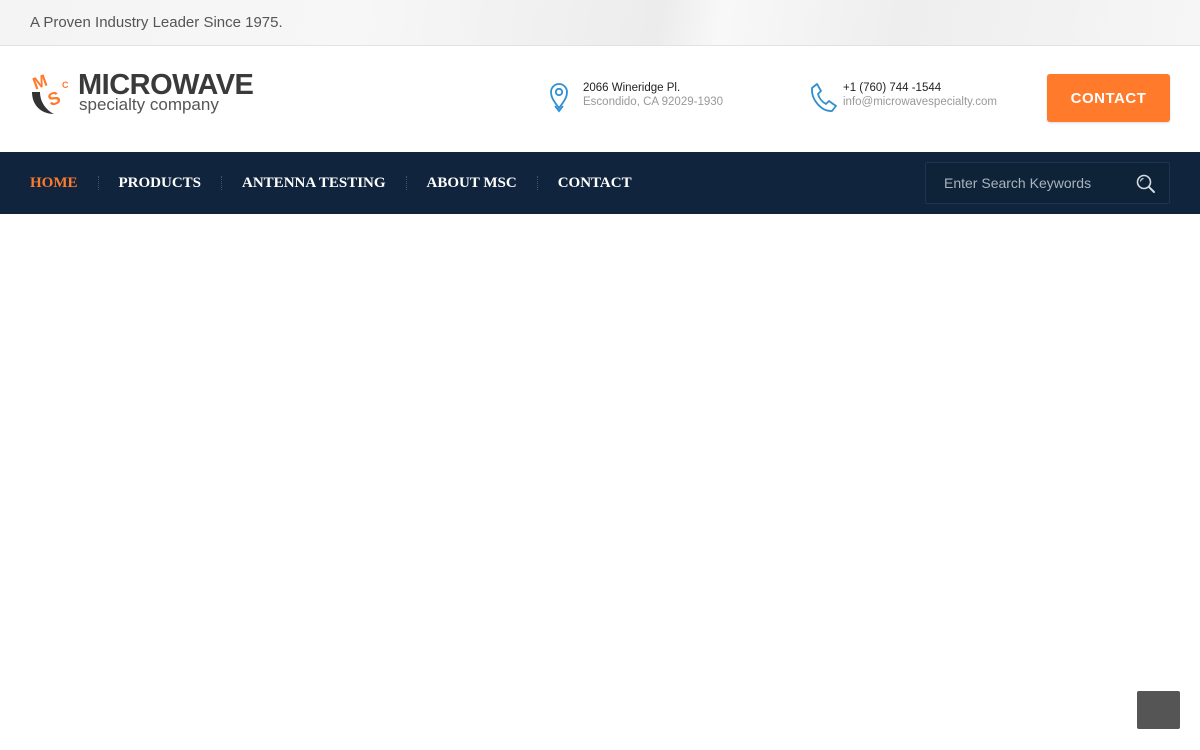 This screenshot has width=1200, height=750. I want to click on nav-item-contact: CONTACT, so click(595, 183).